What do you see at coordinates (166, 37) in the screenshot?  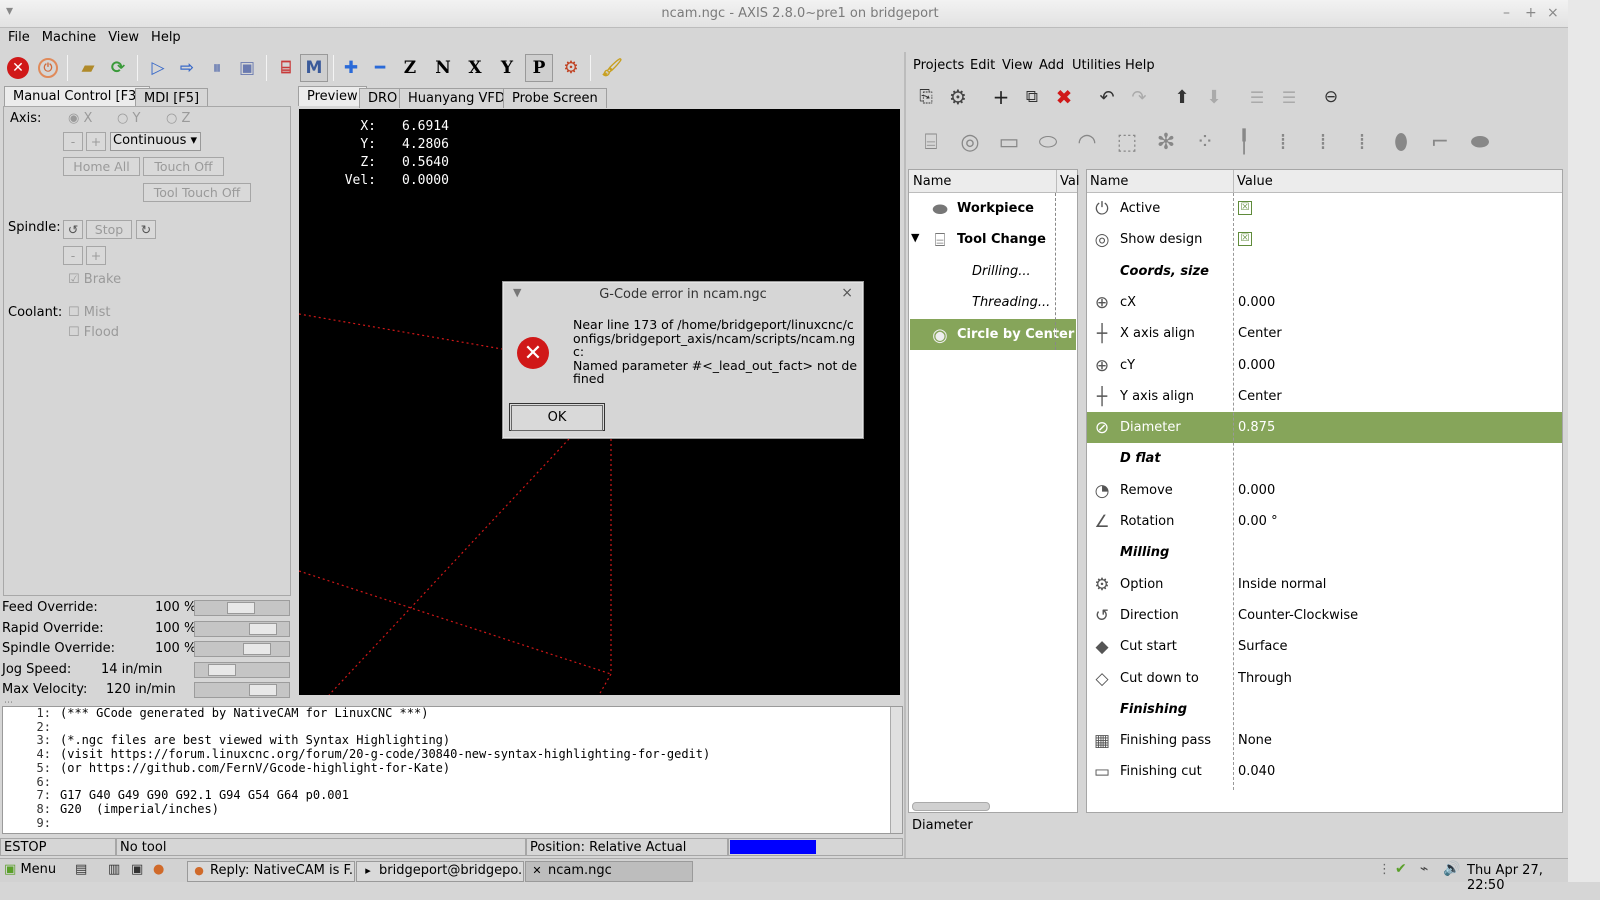 I see `menu-help: Help` at bounding box center [166, 37].